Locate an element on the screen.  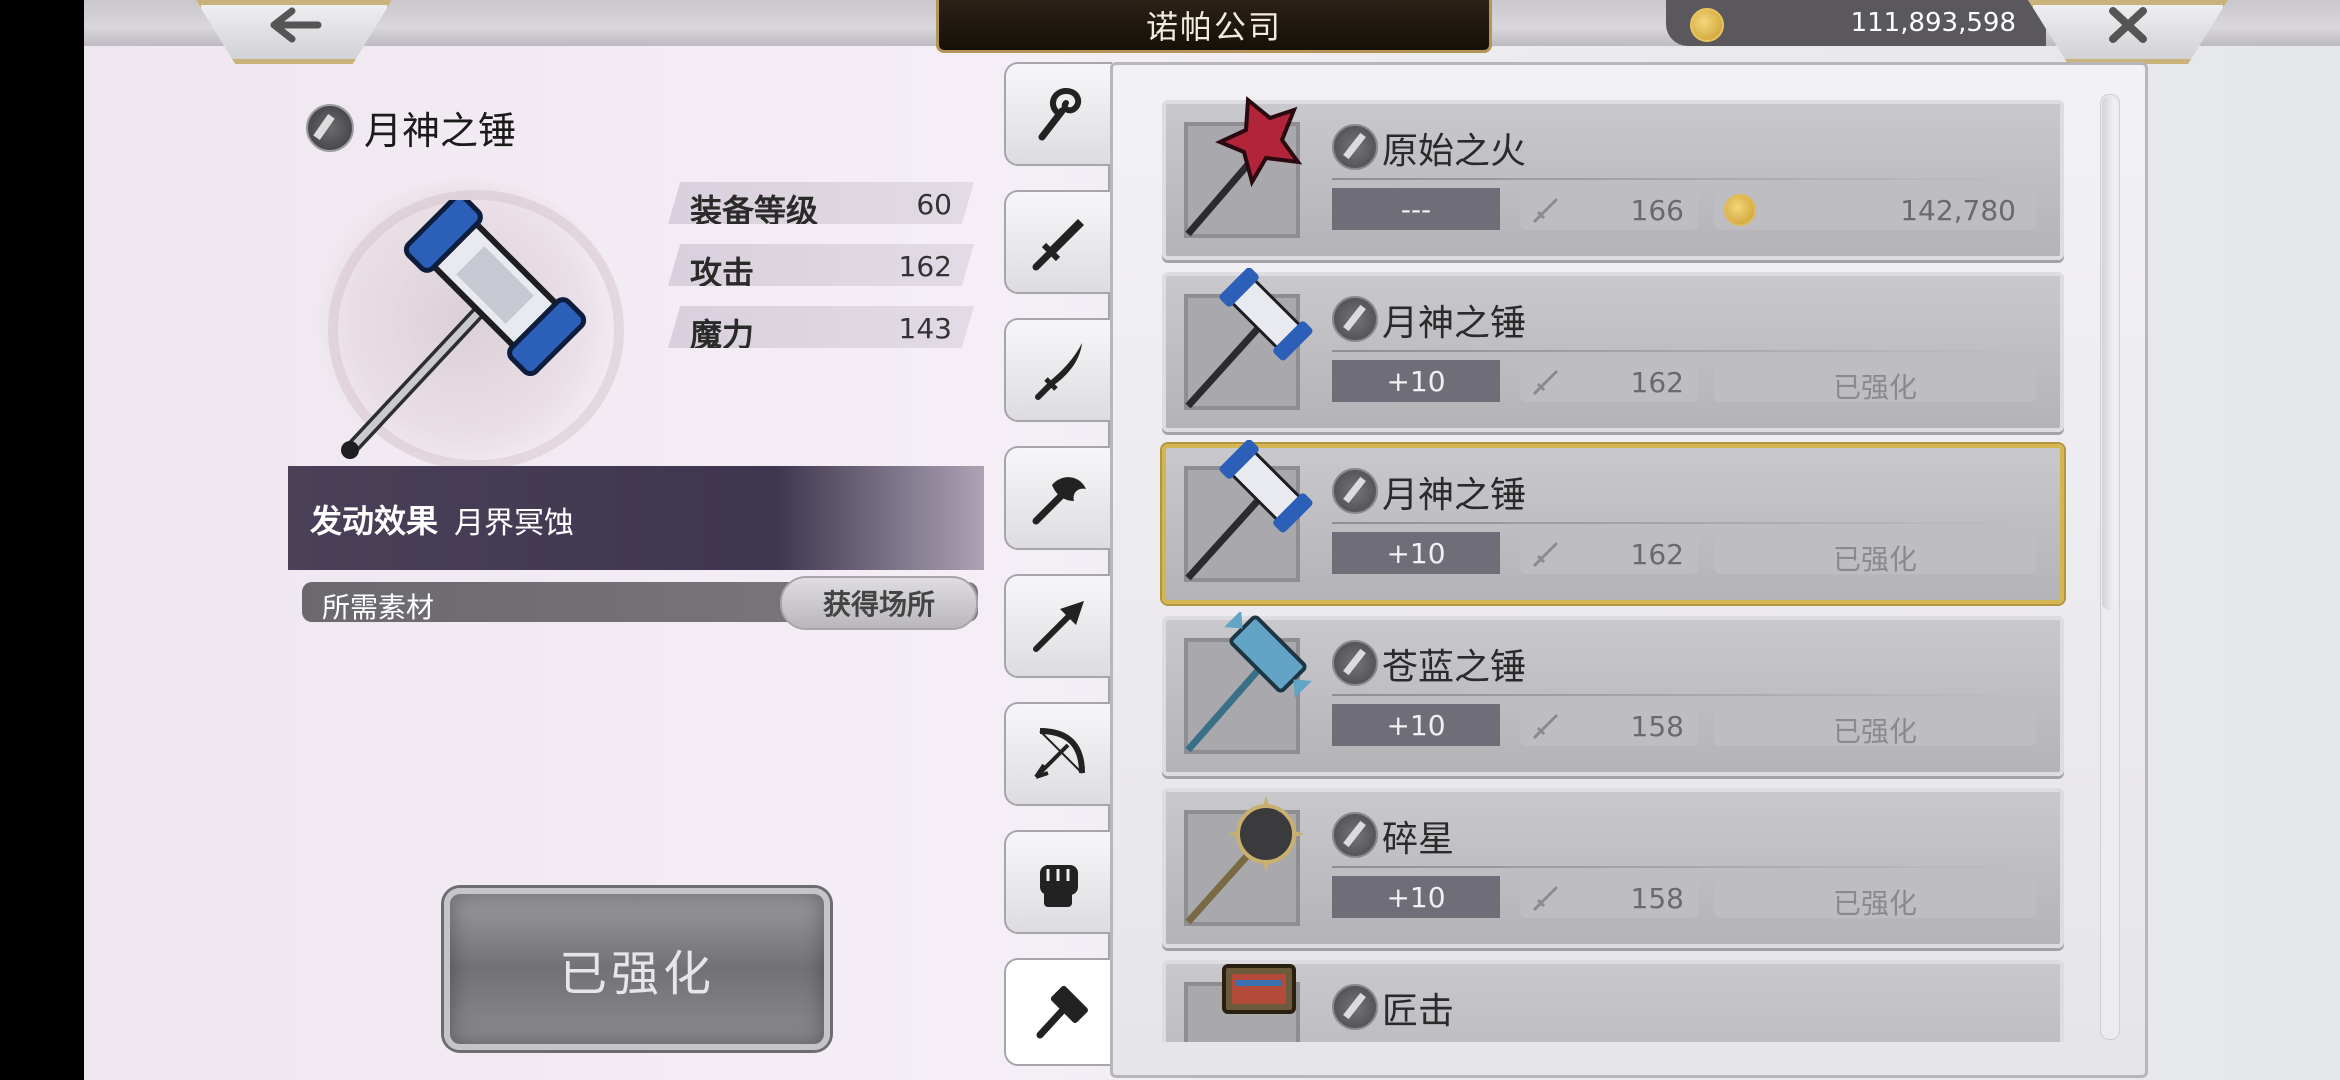
weapon-list-item: 原始之火 --- 166 142,780 is located at coordinates (1613, 178).